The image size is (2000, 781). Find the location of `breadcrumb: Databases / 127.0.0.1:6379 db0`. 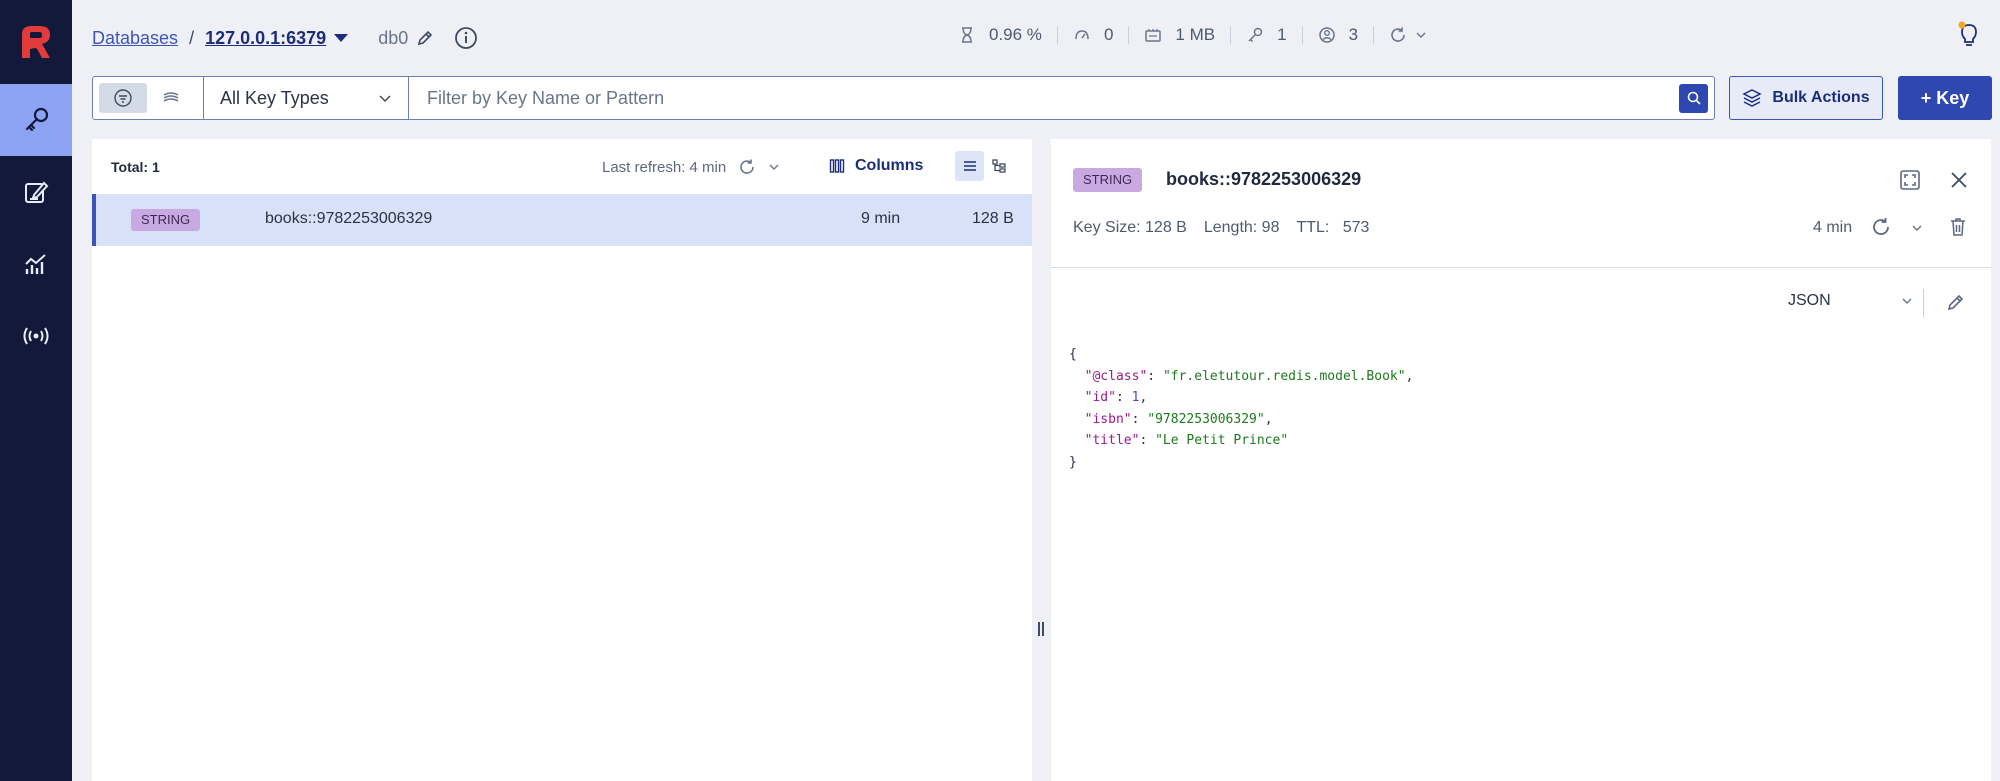

breadcrumb: Databases / 127.0.0.1:6379 db0 is located at coordinates (285, 38).